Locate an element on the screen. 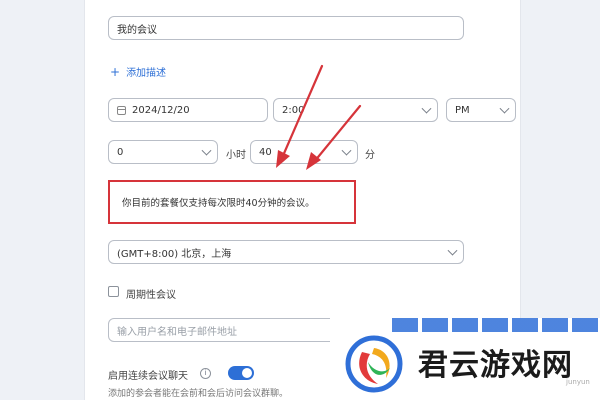 This screenshot has width=600, height=400. plan-limit-text: 你目前的套餐仅支持每次限时40分钟的会议。 is located at coordinates (218, 203).